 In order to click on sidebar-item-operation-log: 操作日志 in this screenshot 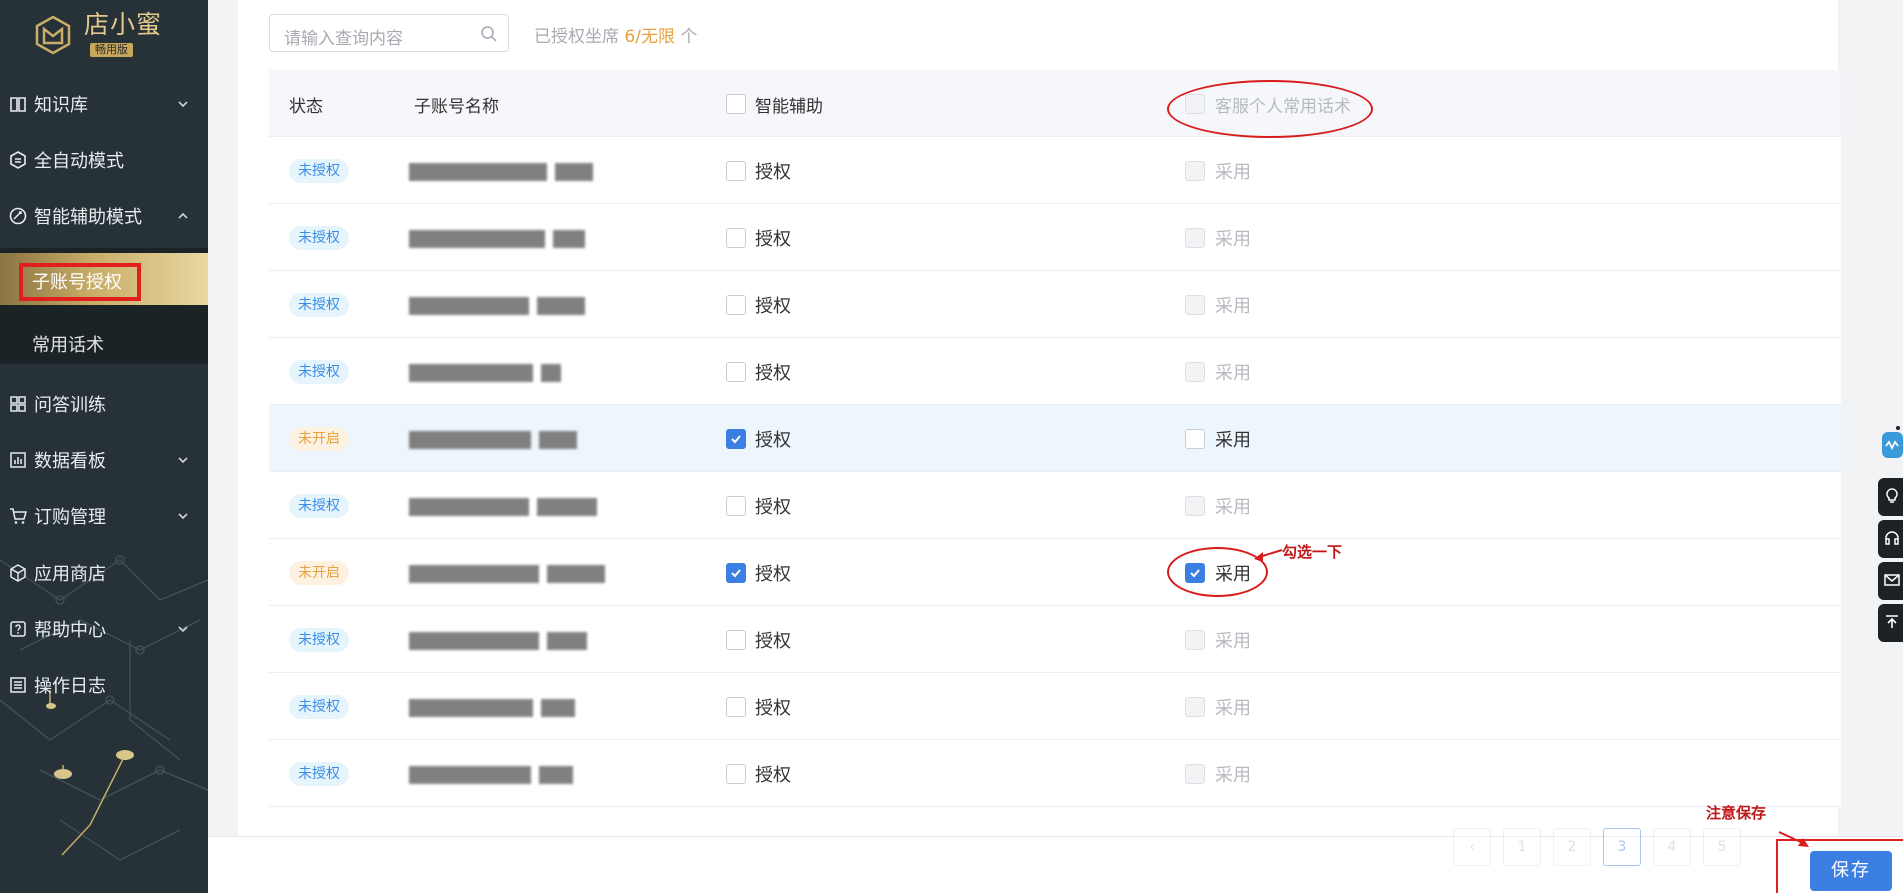, I will do `click(104, 685)`.